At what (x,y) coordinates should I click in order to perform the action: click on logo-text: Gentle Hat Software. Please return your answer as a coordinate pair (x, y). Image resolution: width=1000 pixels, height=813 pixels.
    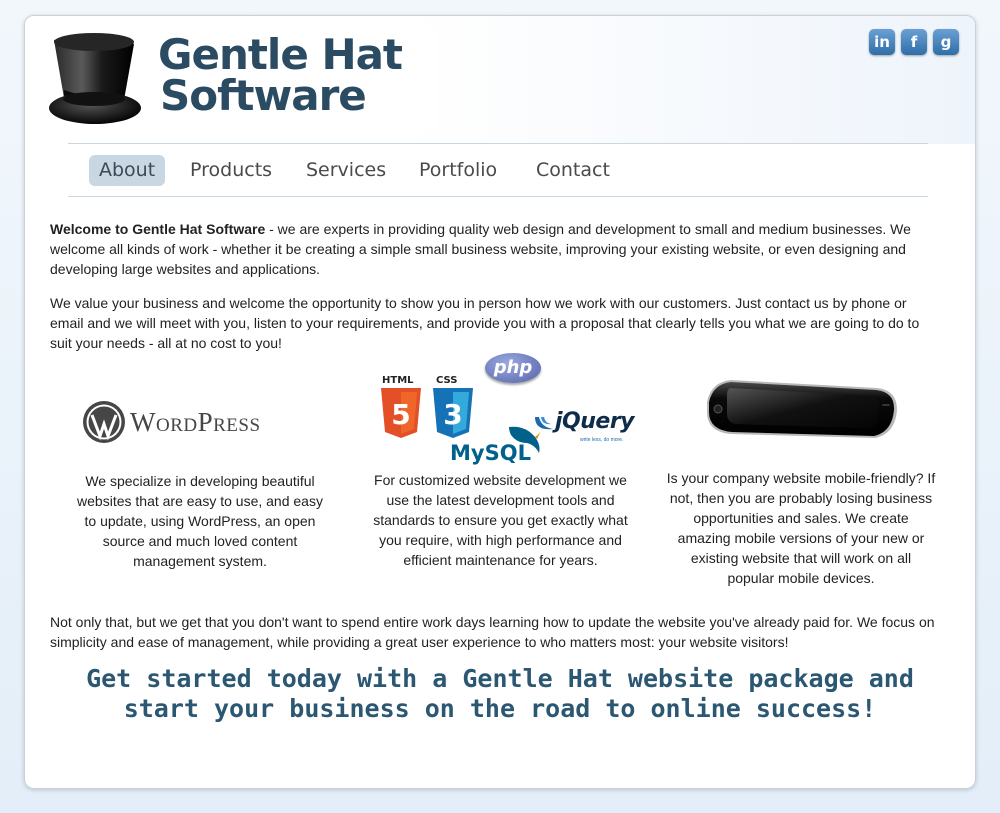
    Looking at the image, I should click on (280, 75).